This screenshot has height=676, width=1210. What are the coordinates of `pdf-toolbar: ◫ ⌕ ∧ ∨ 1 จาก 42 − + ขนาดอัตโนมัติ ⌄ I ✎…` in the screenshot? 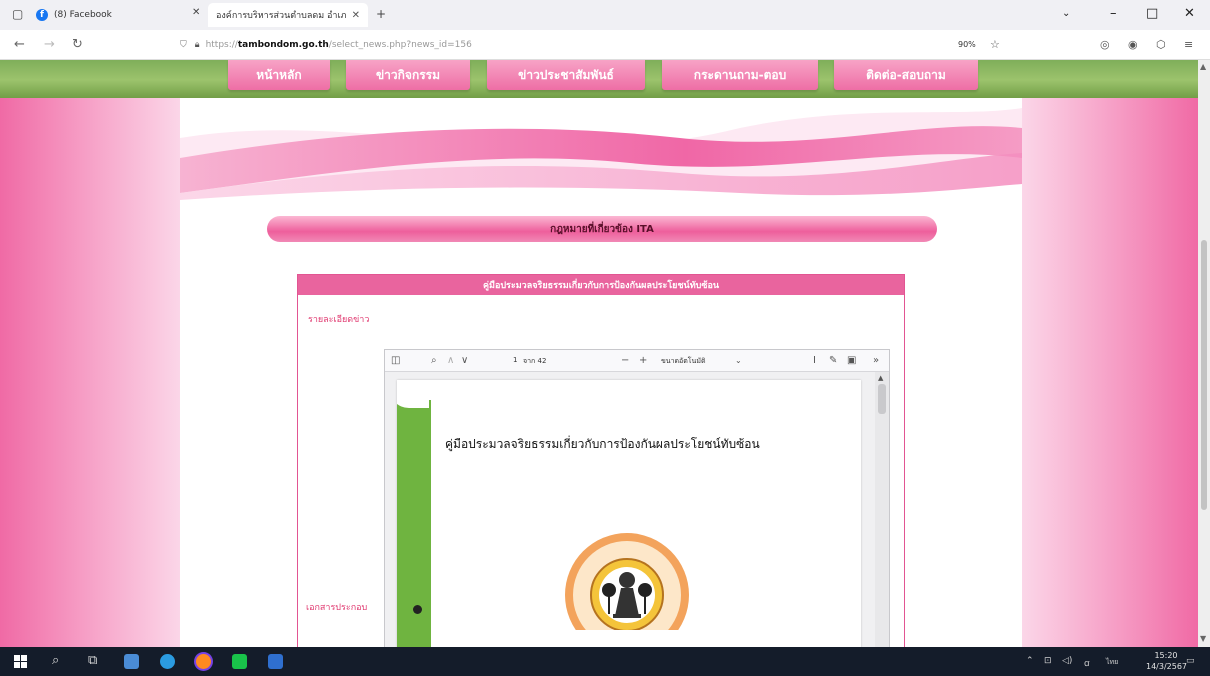 It's located at (637, 361).